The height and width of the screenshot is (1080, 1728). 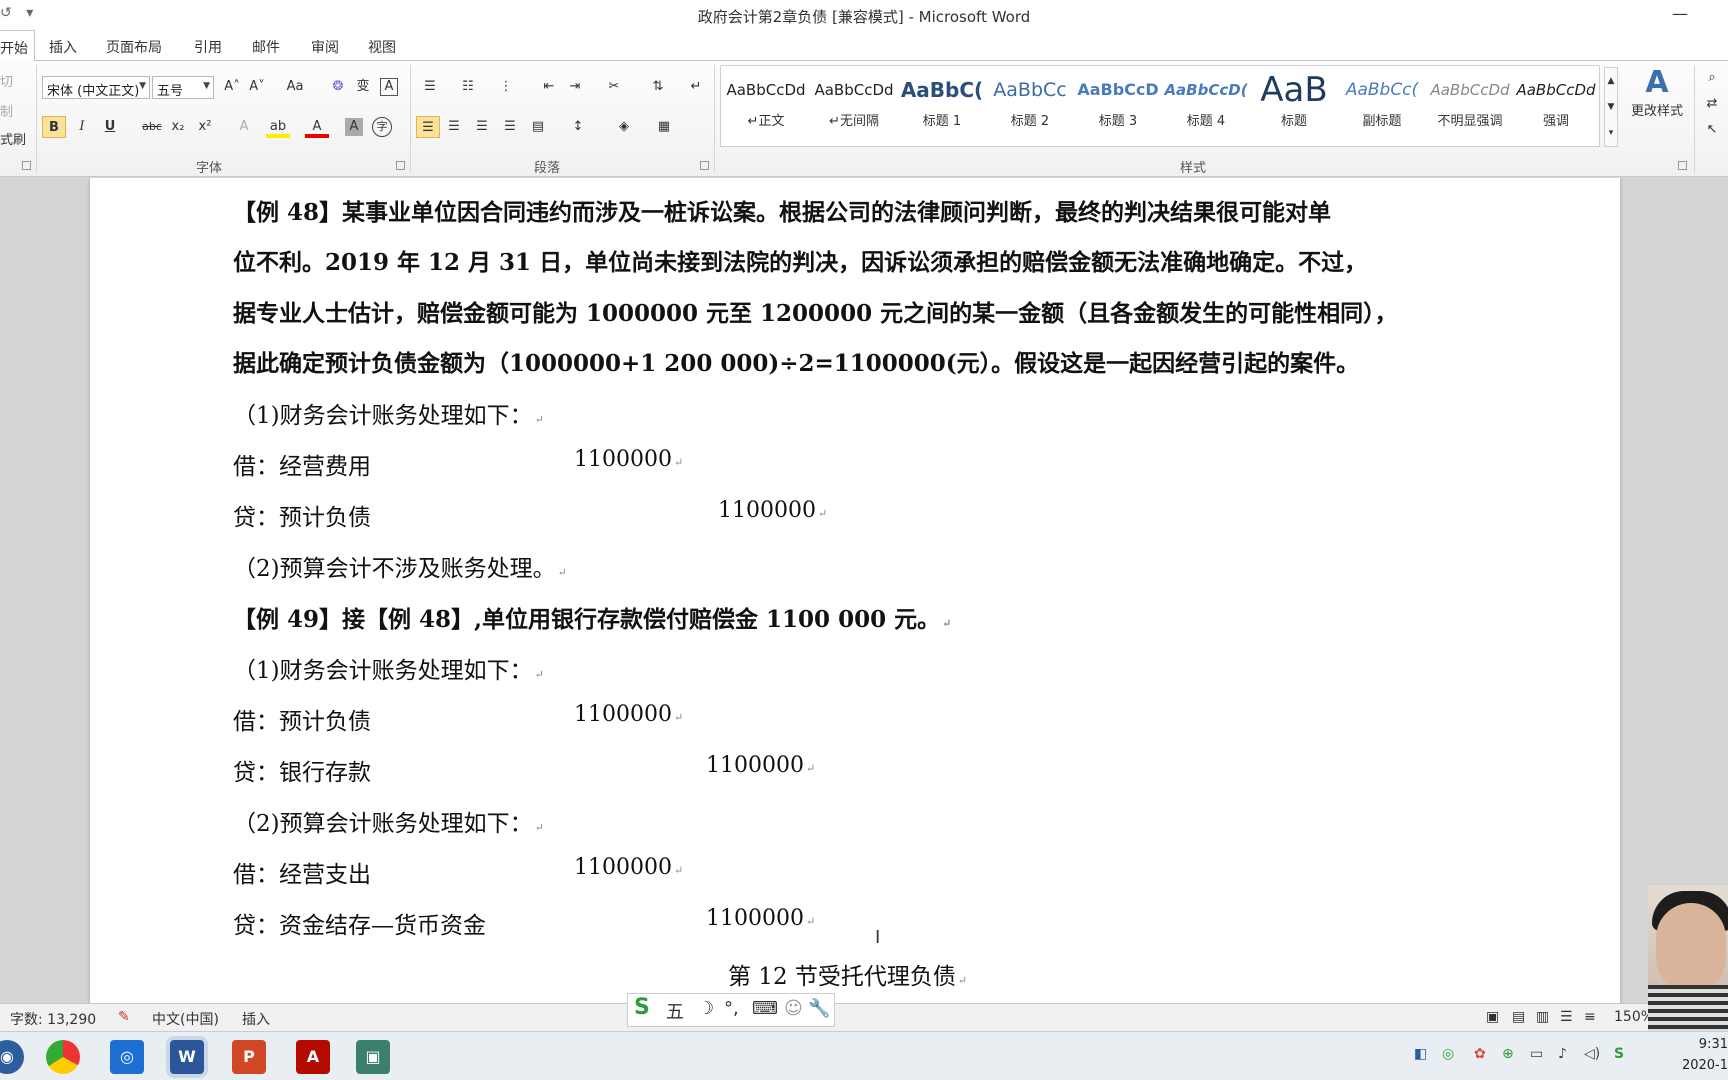 What do you see at coordinates (1492, 1017) in the screenshot?
I see `print-layout-icon: ▣` at bounding box center [1492, 1017].